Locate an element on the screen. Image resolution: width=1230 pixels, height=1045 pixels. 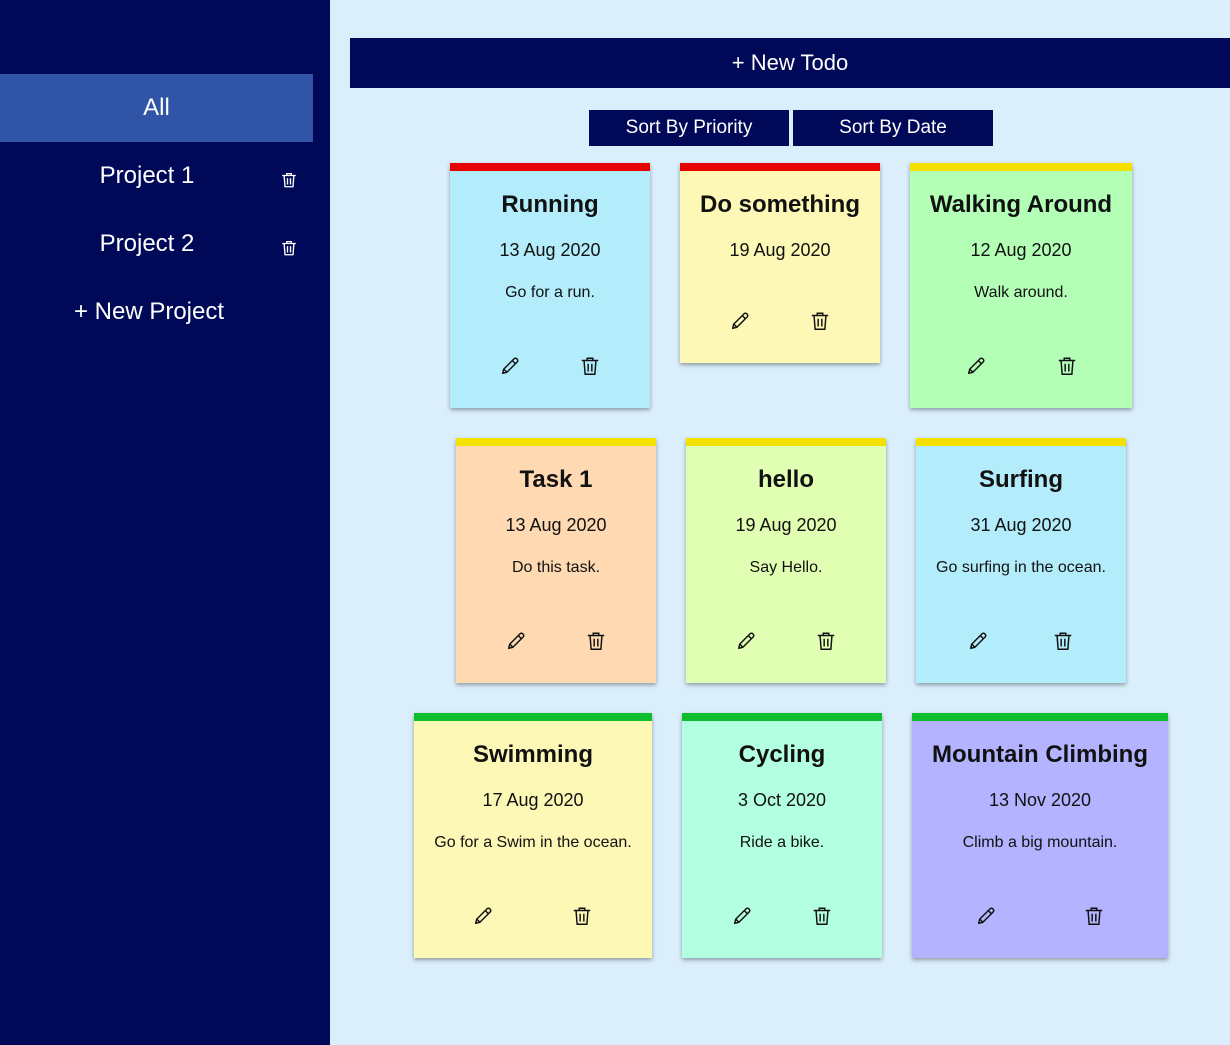
new-todo-button: + New Todo is located at coordinates (790, 63).